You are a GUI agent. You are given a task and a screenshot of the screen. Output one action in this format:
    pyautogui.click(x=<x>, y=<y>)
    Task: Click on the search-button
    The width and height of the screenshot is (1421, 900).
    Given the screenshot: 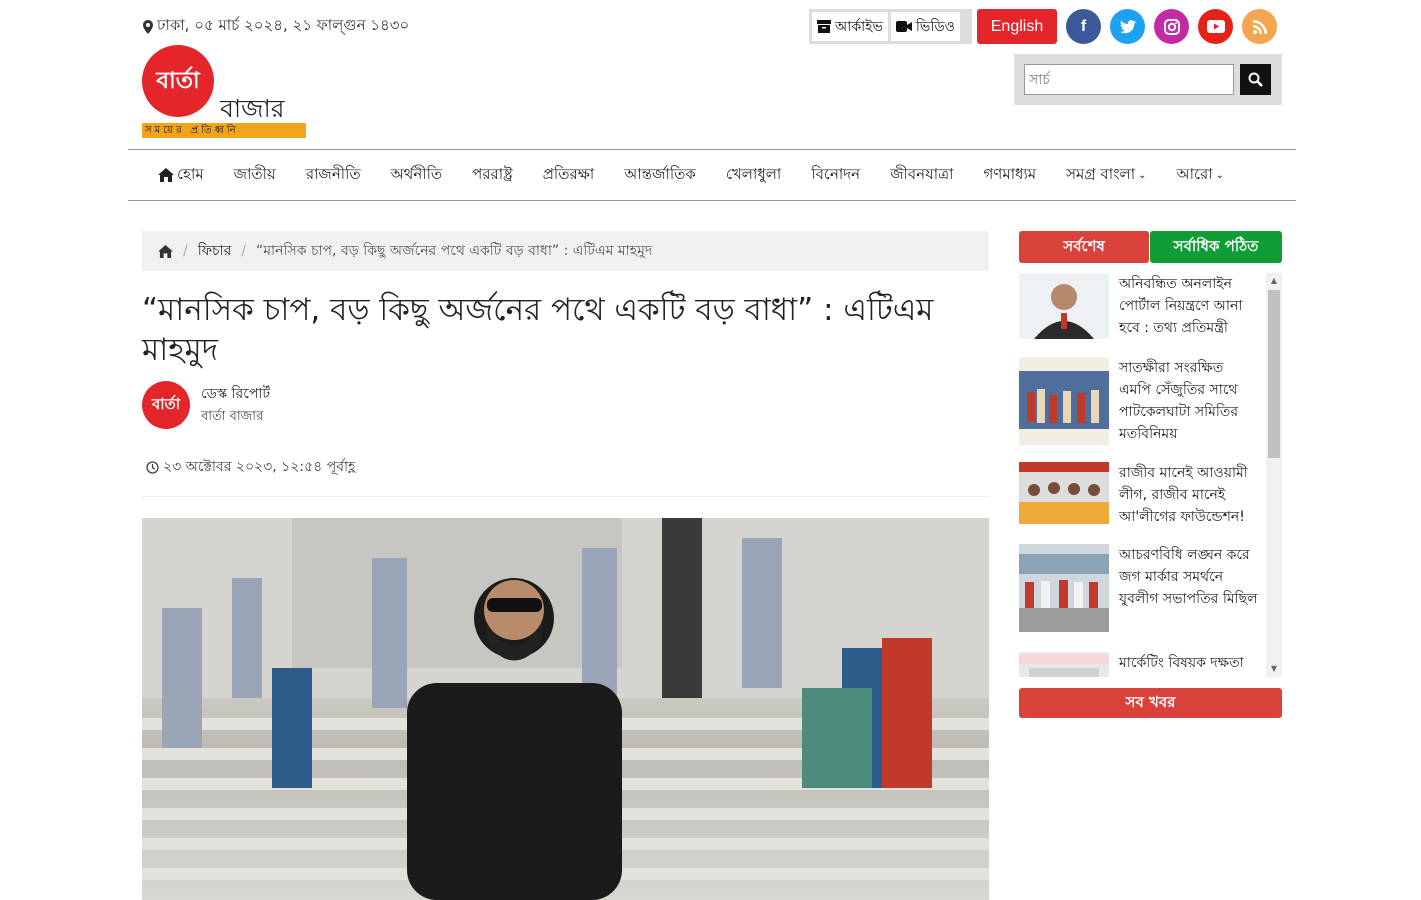 What is the action you would take?
    pyautogui.click(x=1255, y=79)
    